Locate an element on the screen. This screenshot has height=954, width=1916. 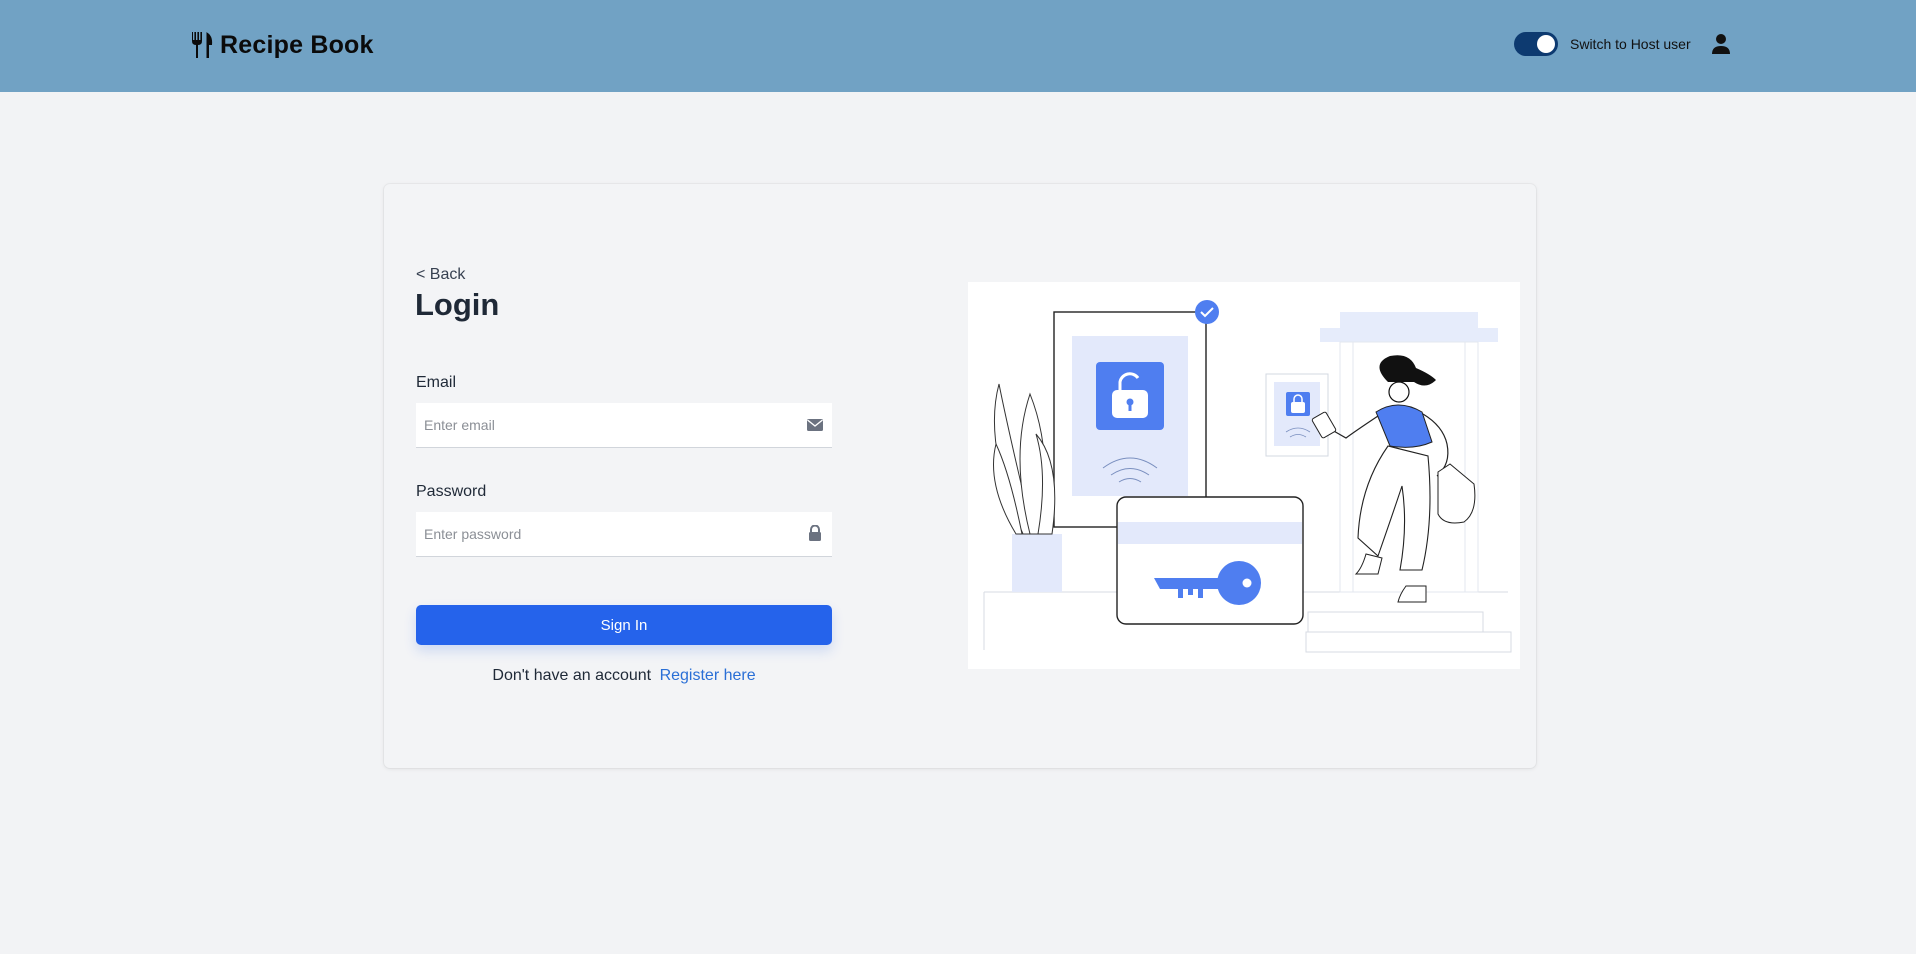
no-account-text: Don't have an account is located at coordinates (572, 675).